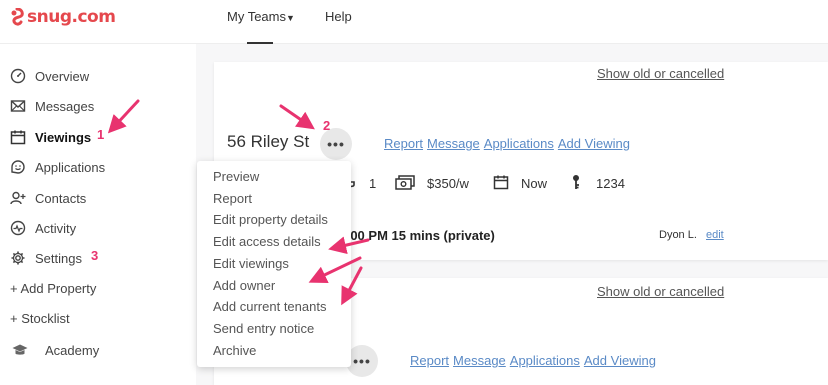 This screenshot has height=385, width=828. I want to click on sidebar-item-label: Applications, so click(70, 167).